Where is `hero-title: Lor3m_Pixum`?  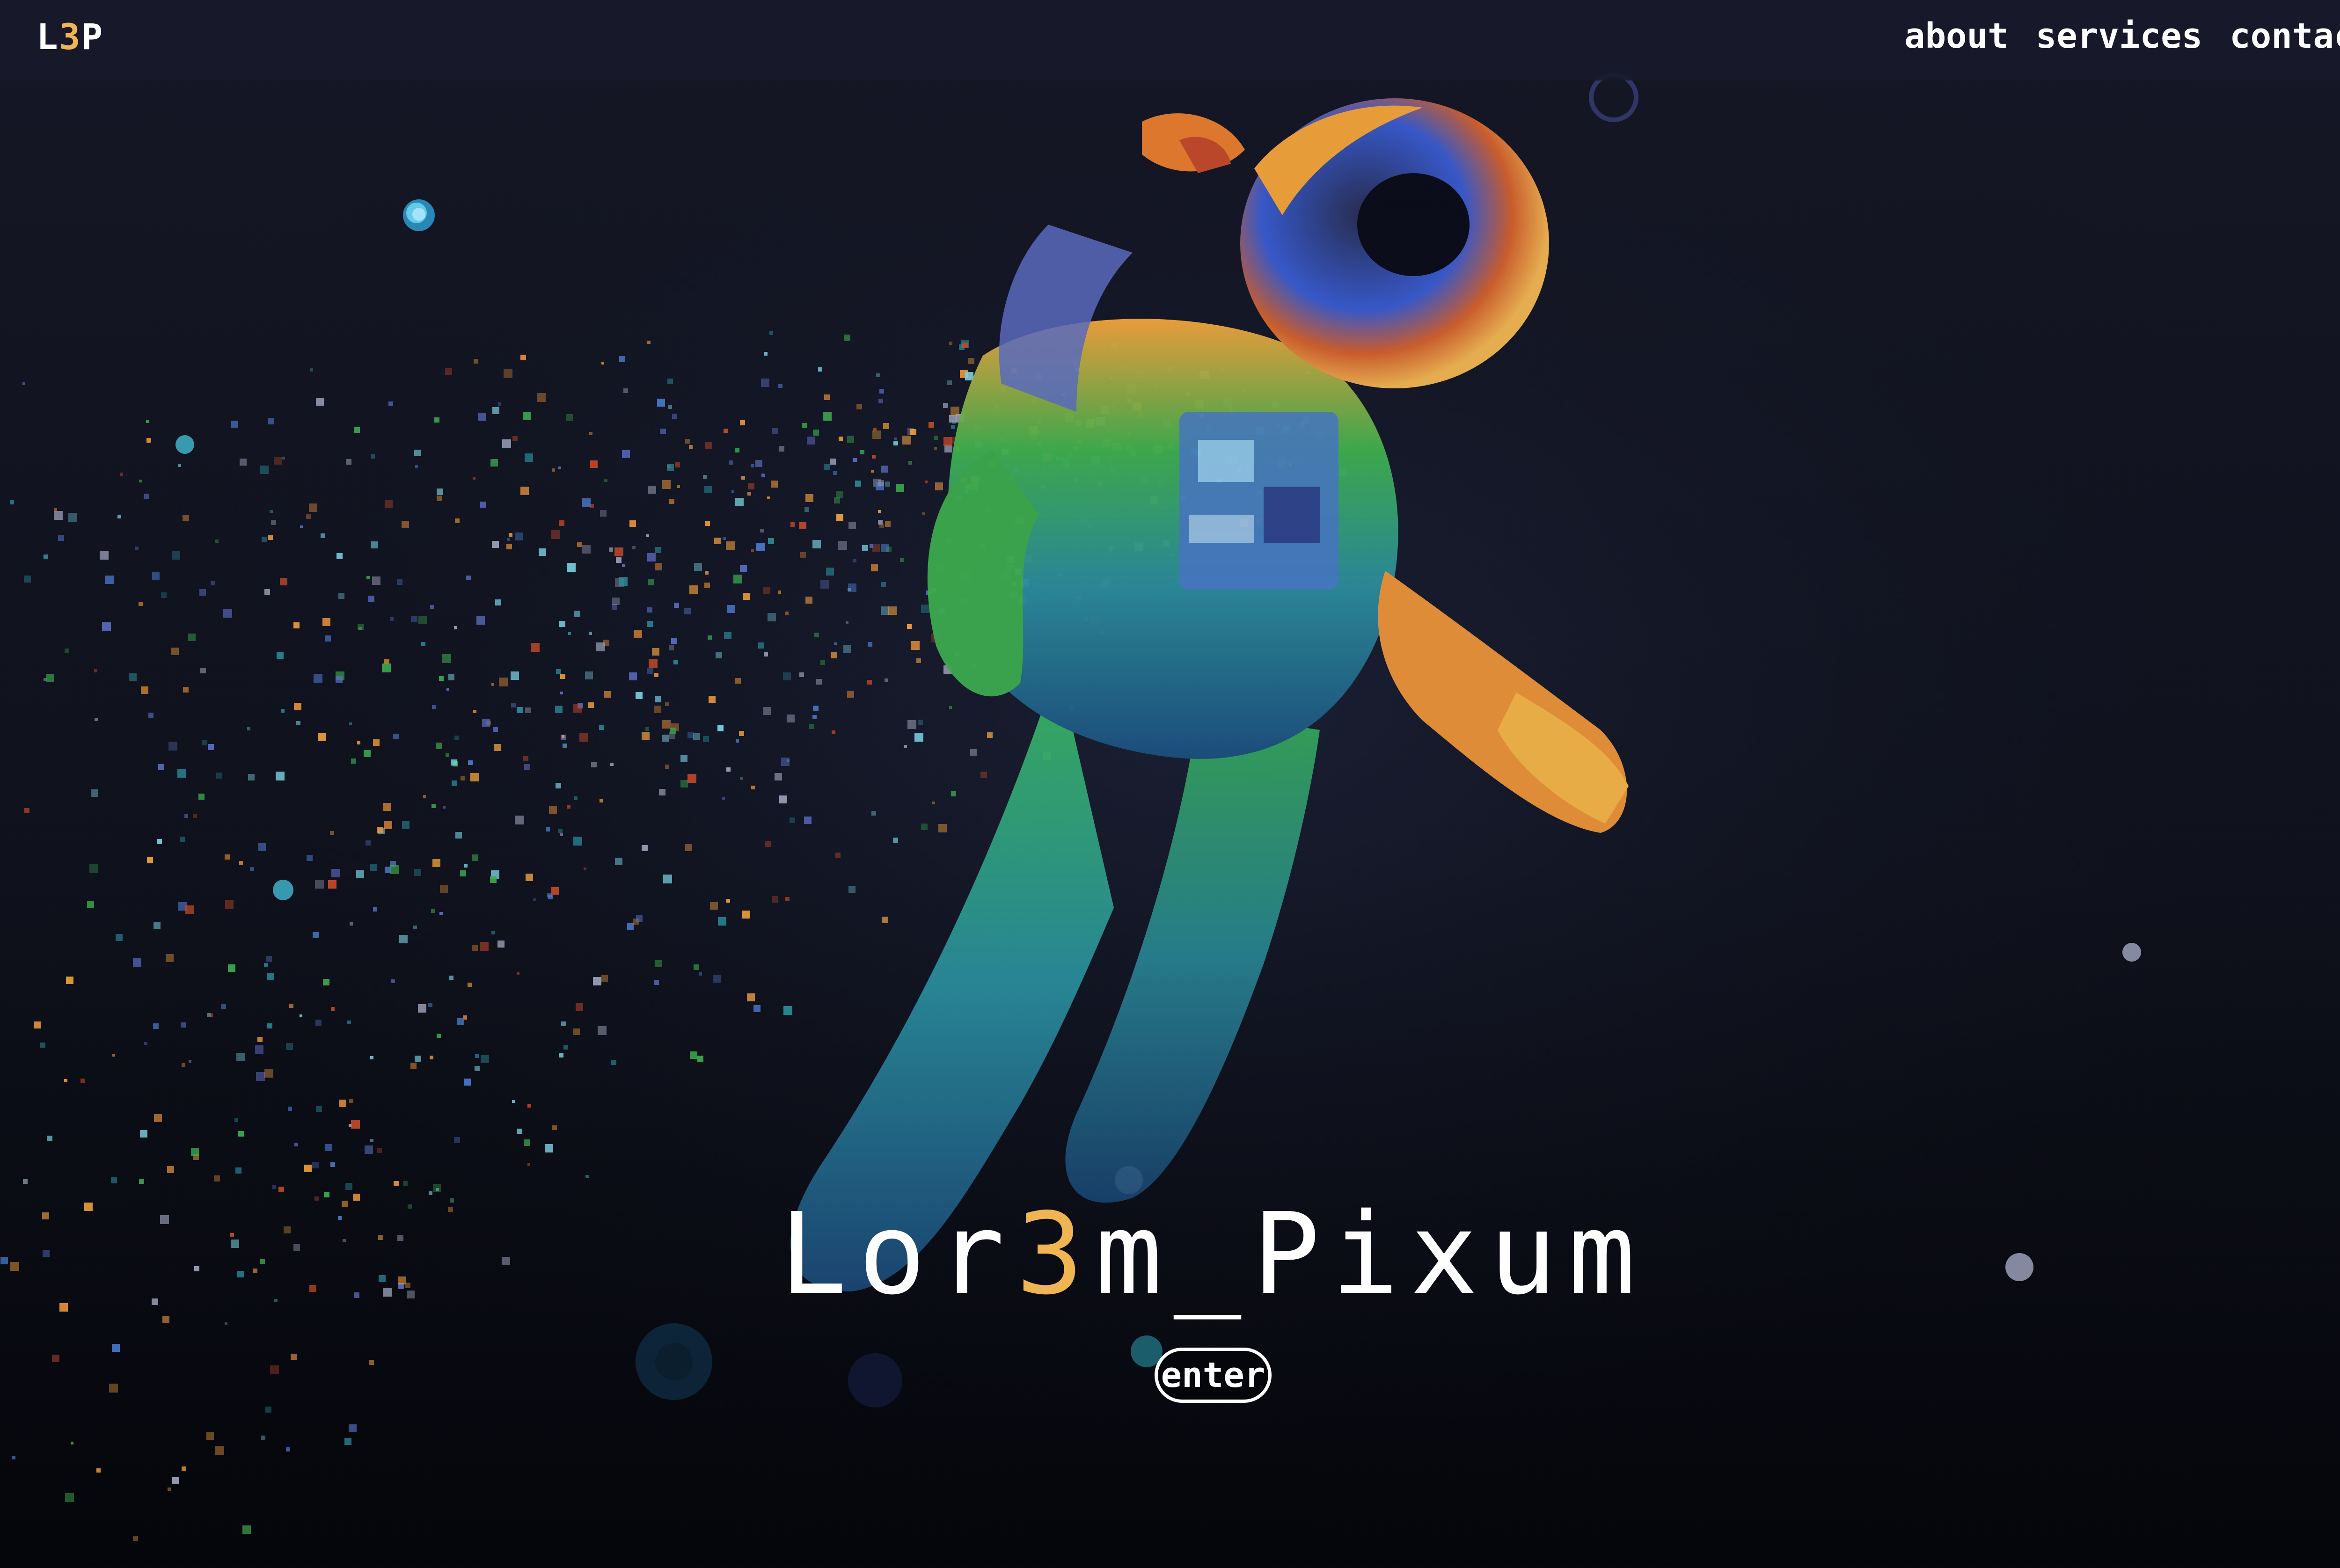 hero-title: Lor3m_Pixum is located at coordinates (1170, 1254).